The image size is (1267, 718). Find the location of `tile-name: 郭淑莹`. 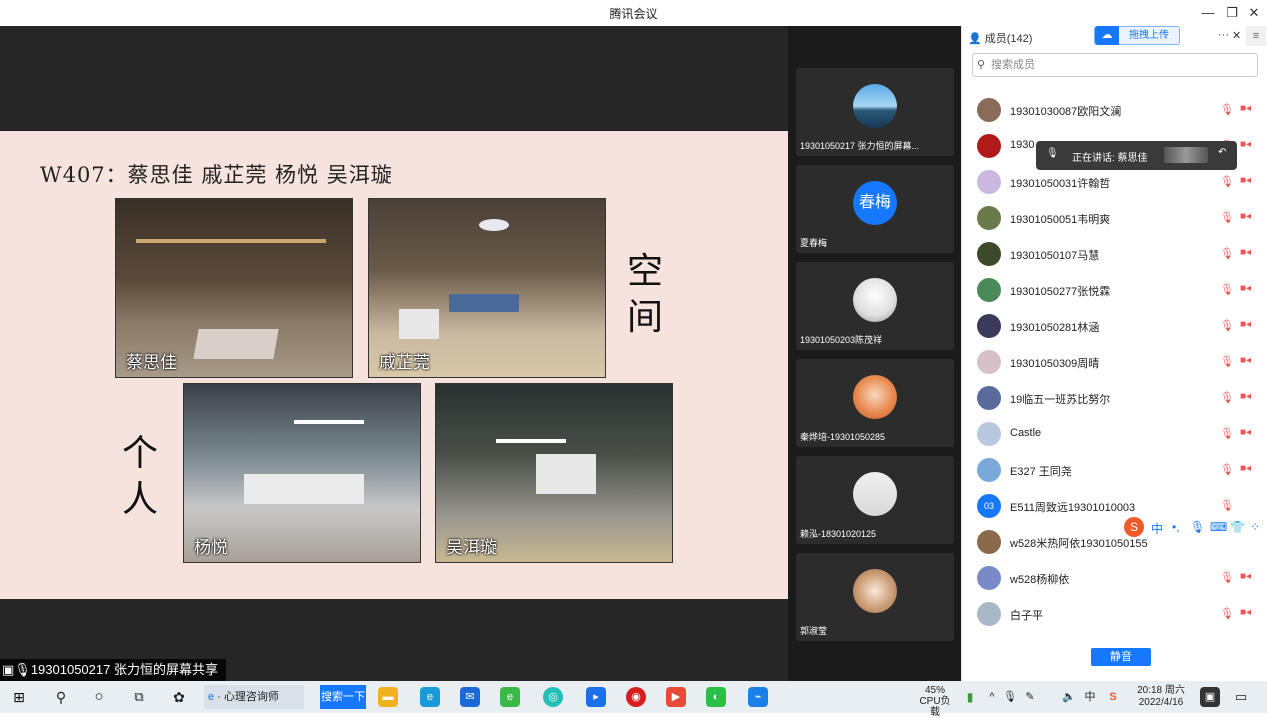

tile-name: 郭淑莹 is located at coordinates (814, 631).